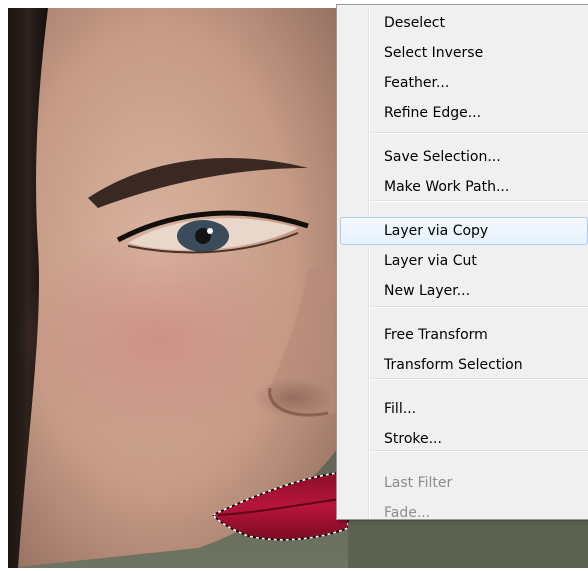 This screenshot has width=588, height=571. What do you see at coordinates (464, 365) in the screenshot?
I see `menu-item-transform-selection: Transform Selection` at bounding box center [464, 365].